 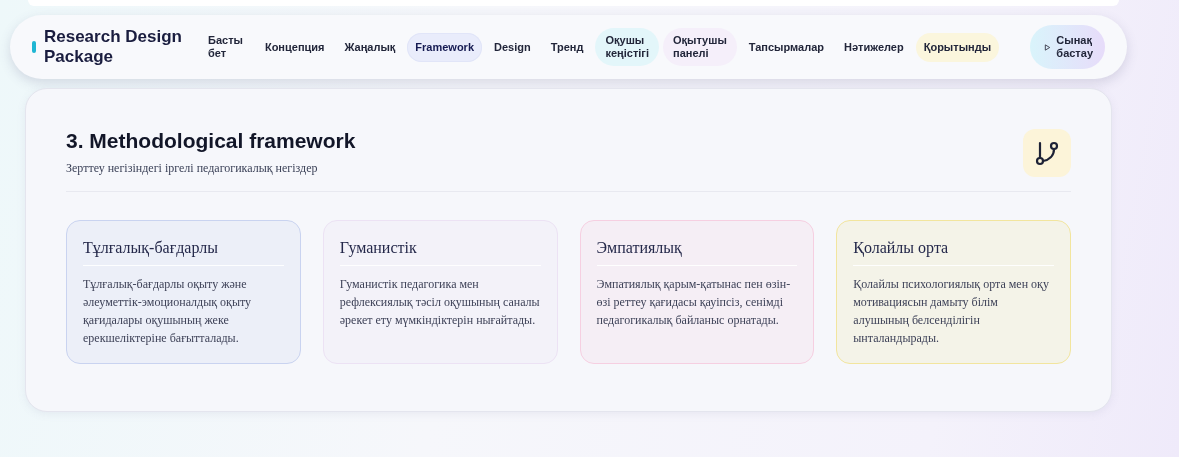 What do you see at coordinates (627, 47) in the screenshot?
I see `nav-link: Оқушы кеңістігі` at bounding box center [627, 47].